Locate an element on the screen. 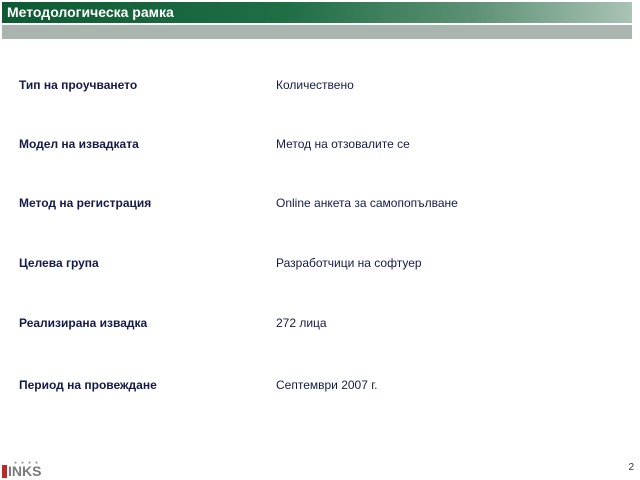  row-label: Реализирана извадка is located at coordinates (83, 323).